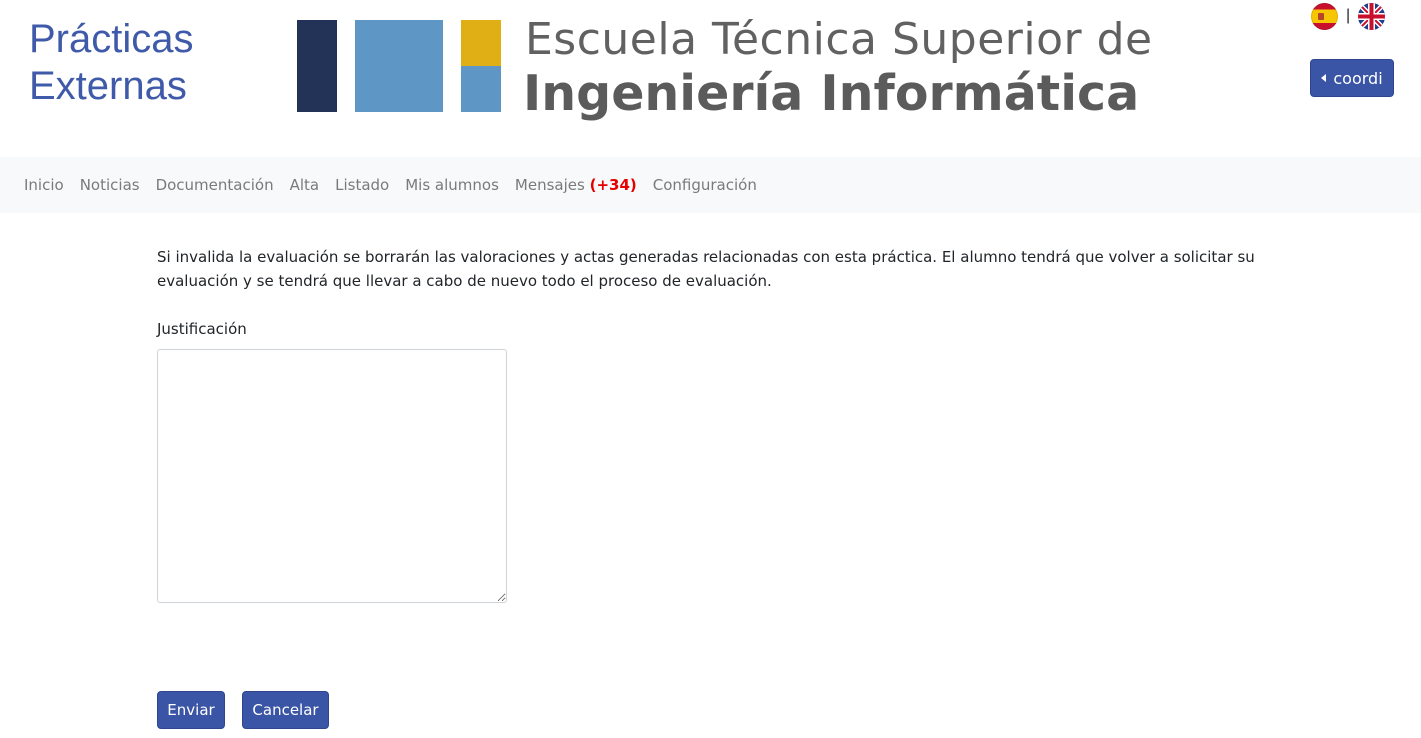  What do you see at coordinates (215, 185) in the screenshot?
I see `nav-item-documentacion: Documentación` at bounding box center [215, 185].